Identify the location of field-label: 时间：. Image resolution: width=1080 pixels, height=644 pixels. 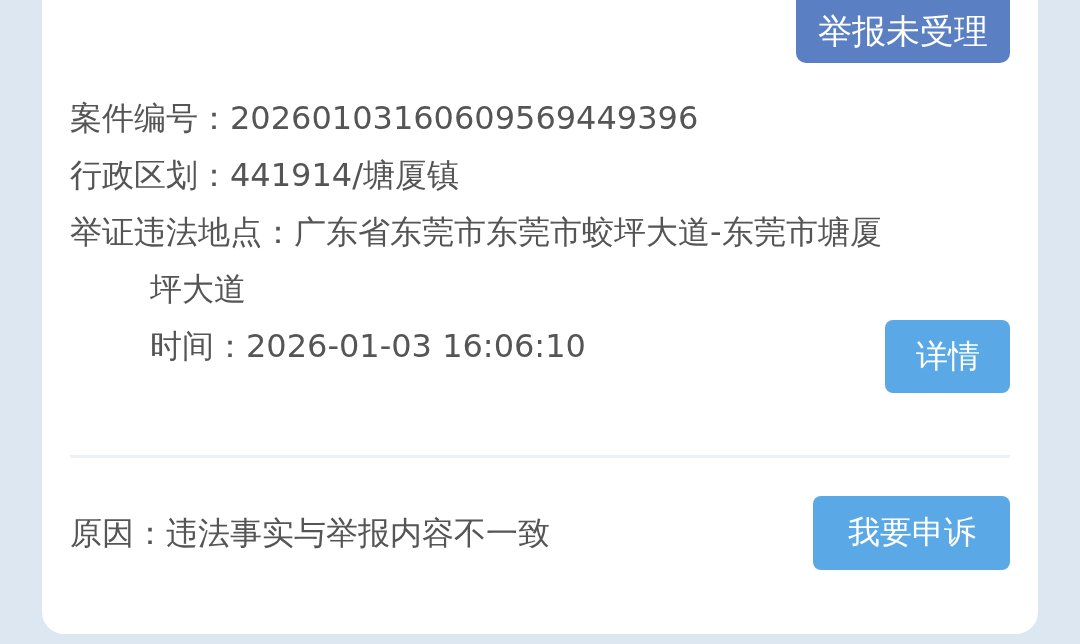
(198, 346).